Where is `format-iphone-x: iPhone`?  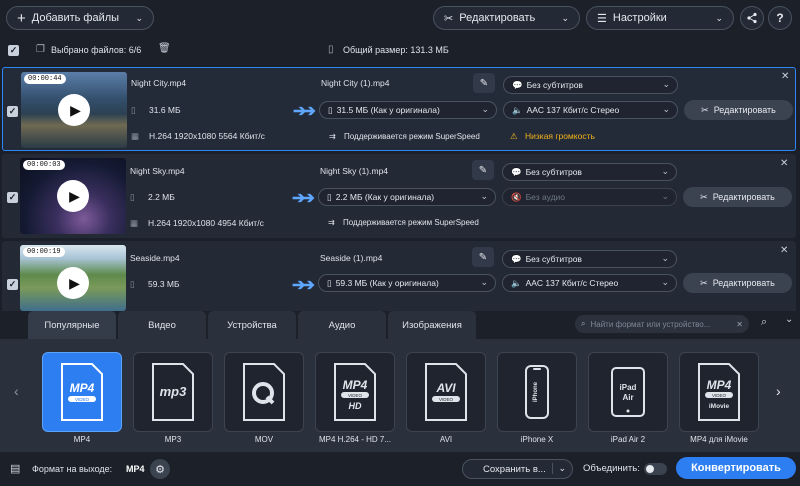 format-iphone-x: iPhone is located at coordinates (537, 392).